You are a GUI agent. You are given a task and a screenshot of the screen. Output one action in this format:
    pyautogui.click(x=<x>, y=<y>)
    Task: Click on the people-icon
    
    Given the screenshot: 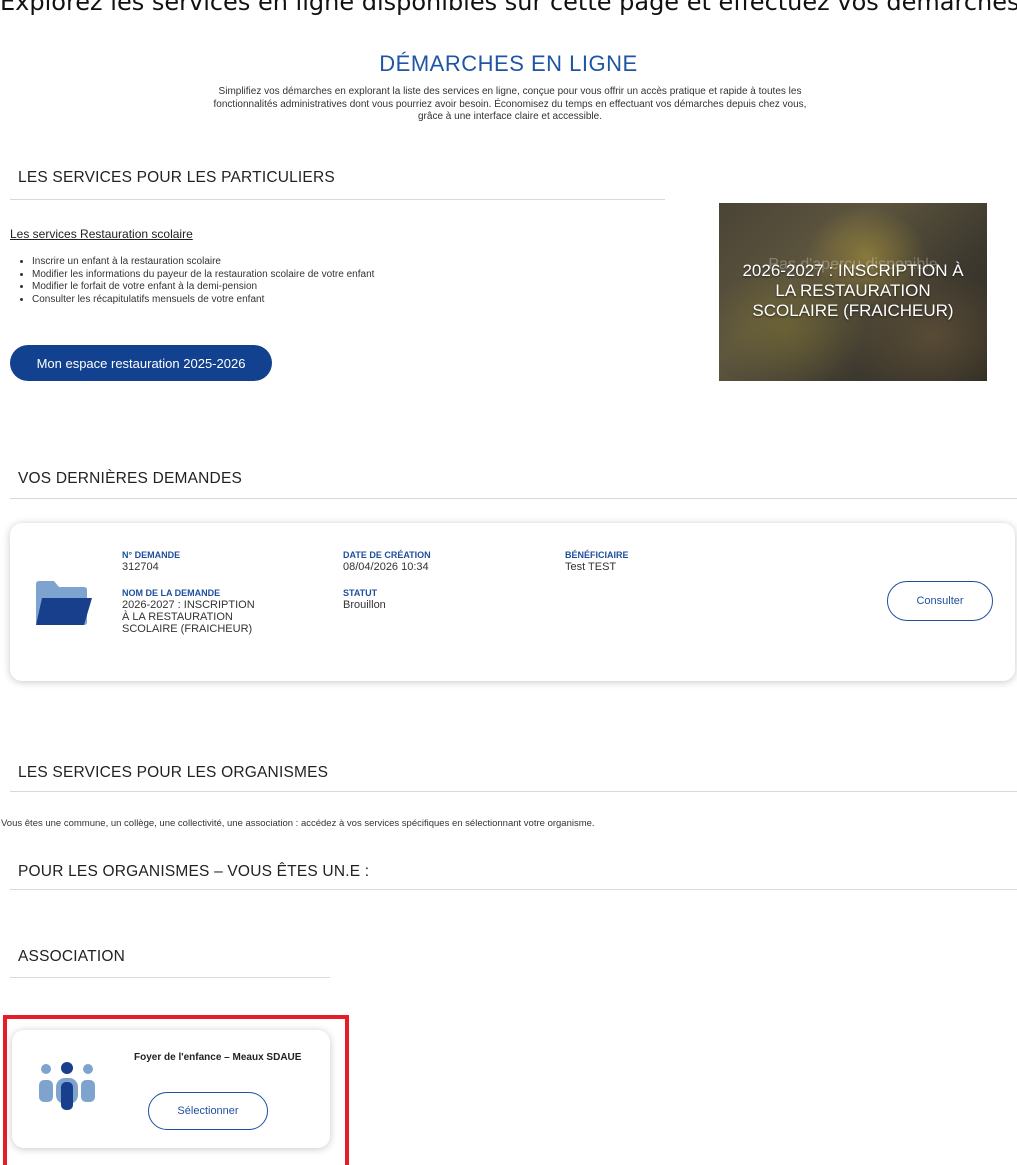 What is the action you would take?
    pyautogui.click(x=67, y=1086)
    